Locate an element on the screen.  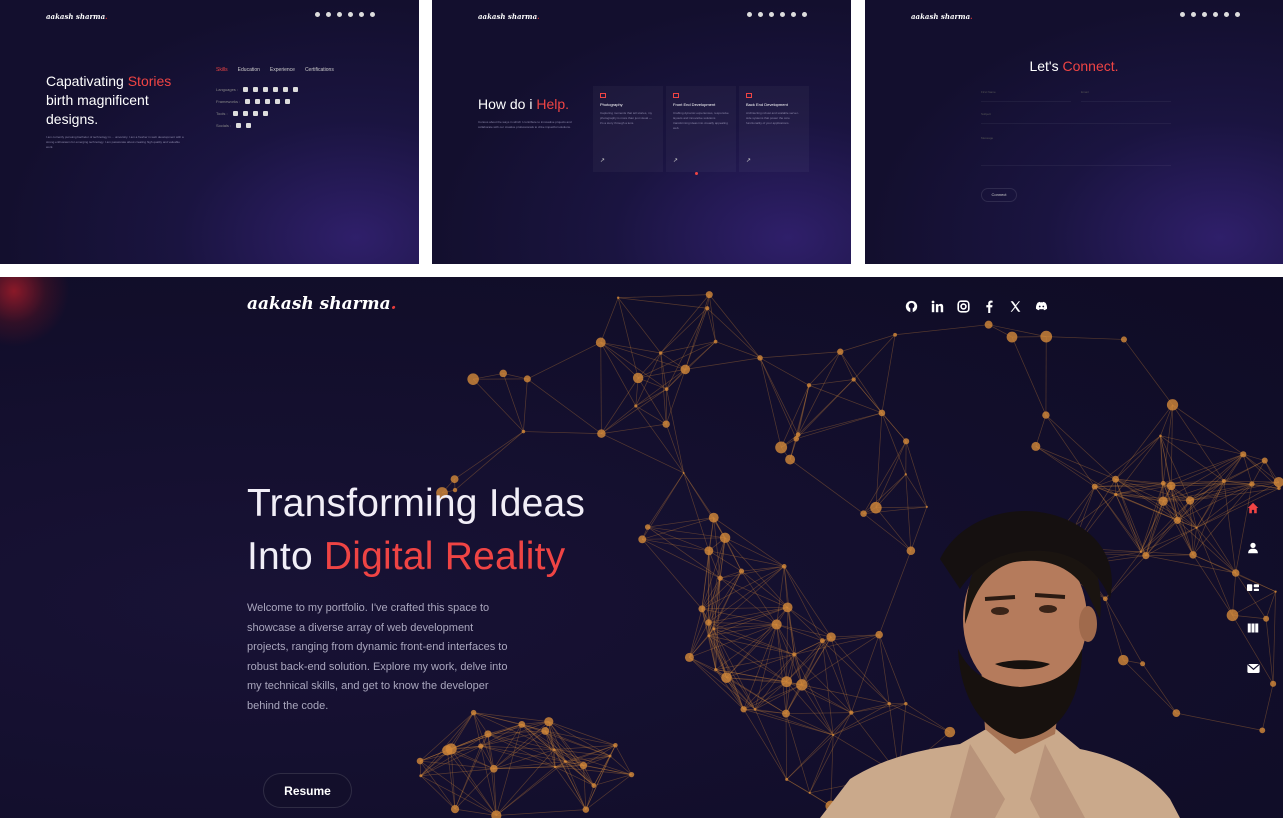
skill-row-socials: Socials : is located at coordinates (257, 125).